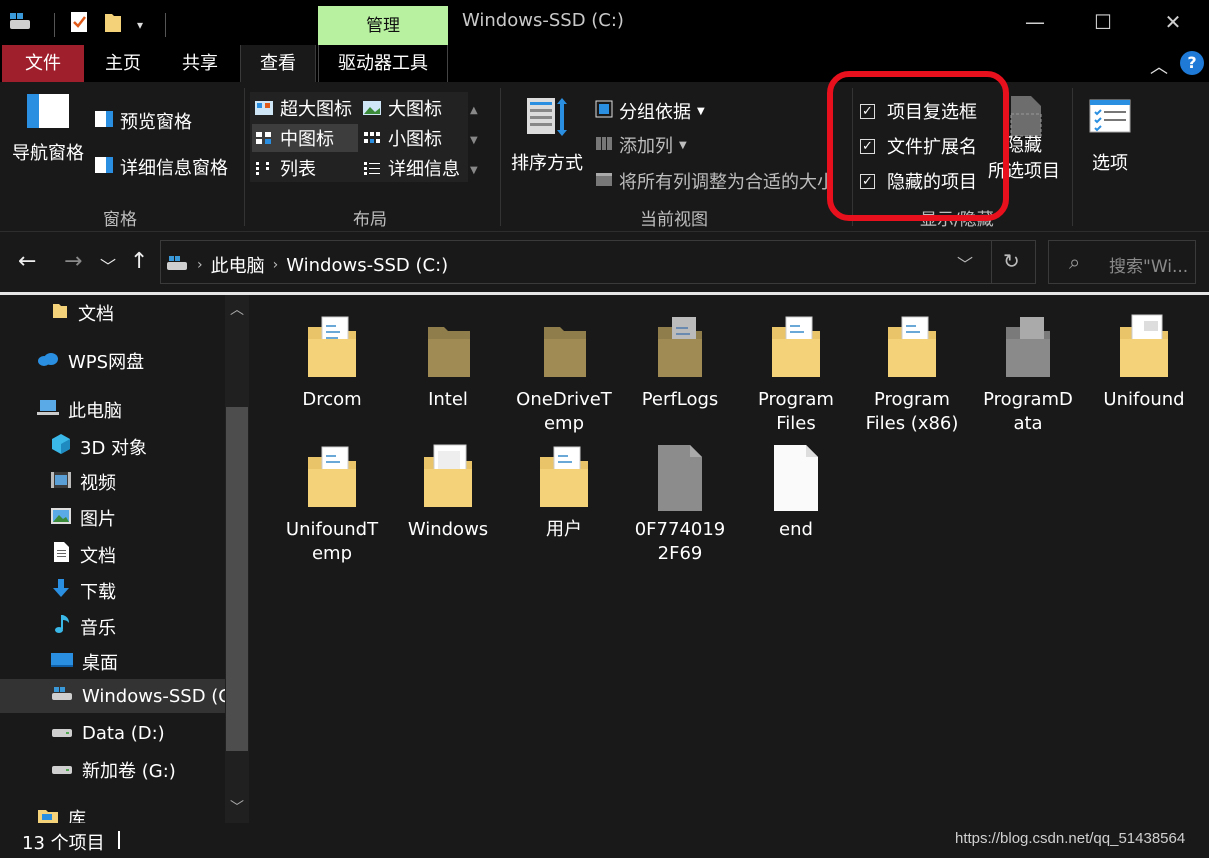  What do you see at coordinates (83, 590) in the screenshot?
I see `nav-item-downloads: 下载` at bounding box center [83, 590].